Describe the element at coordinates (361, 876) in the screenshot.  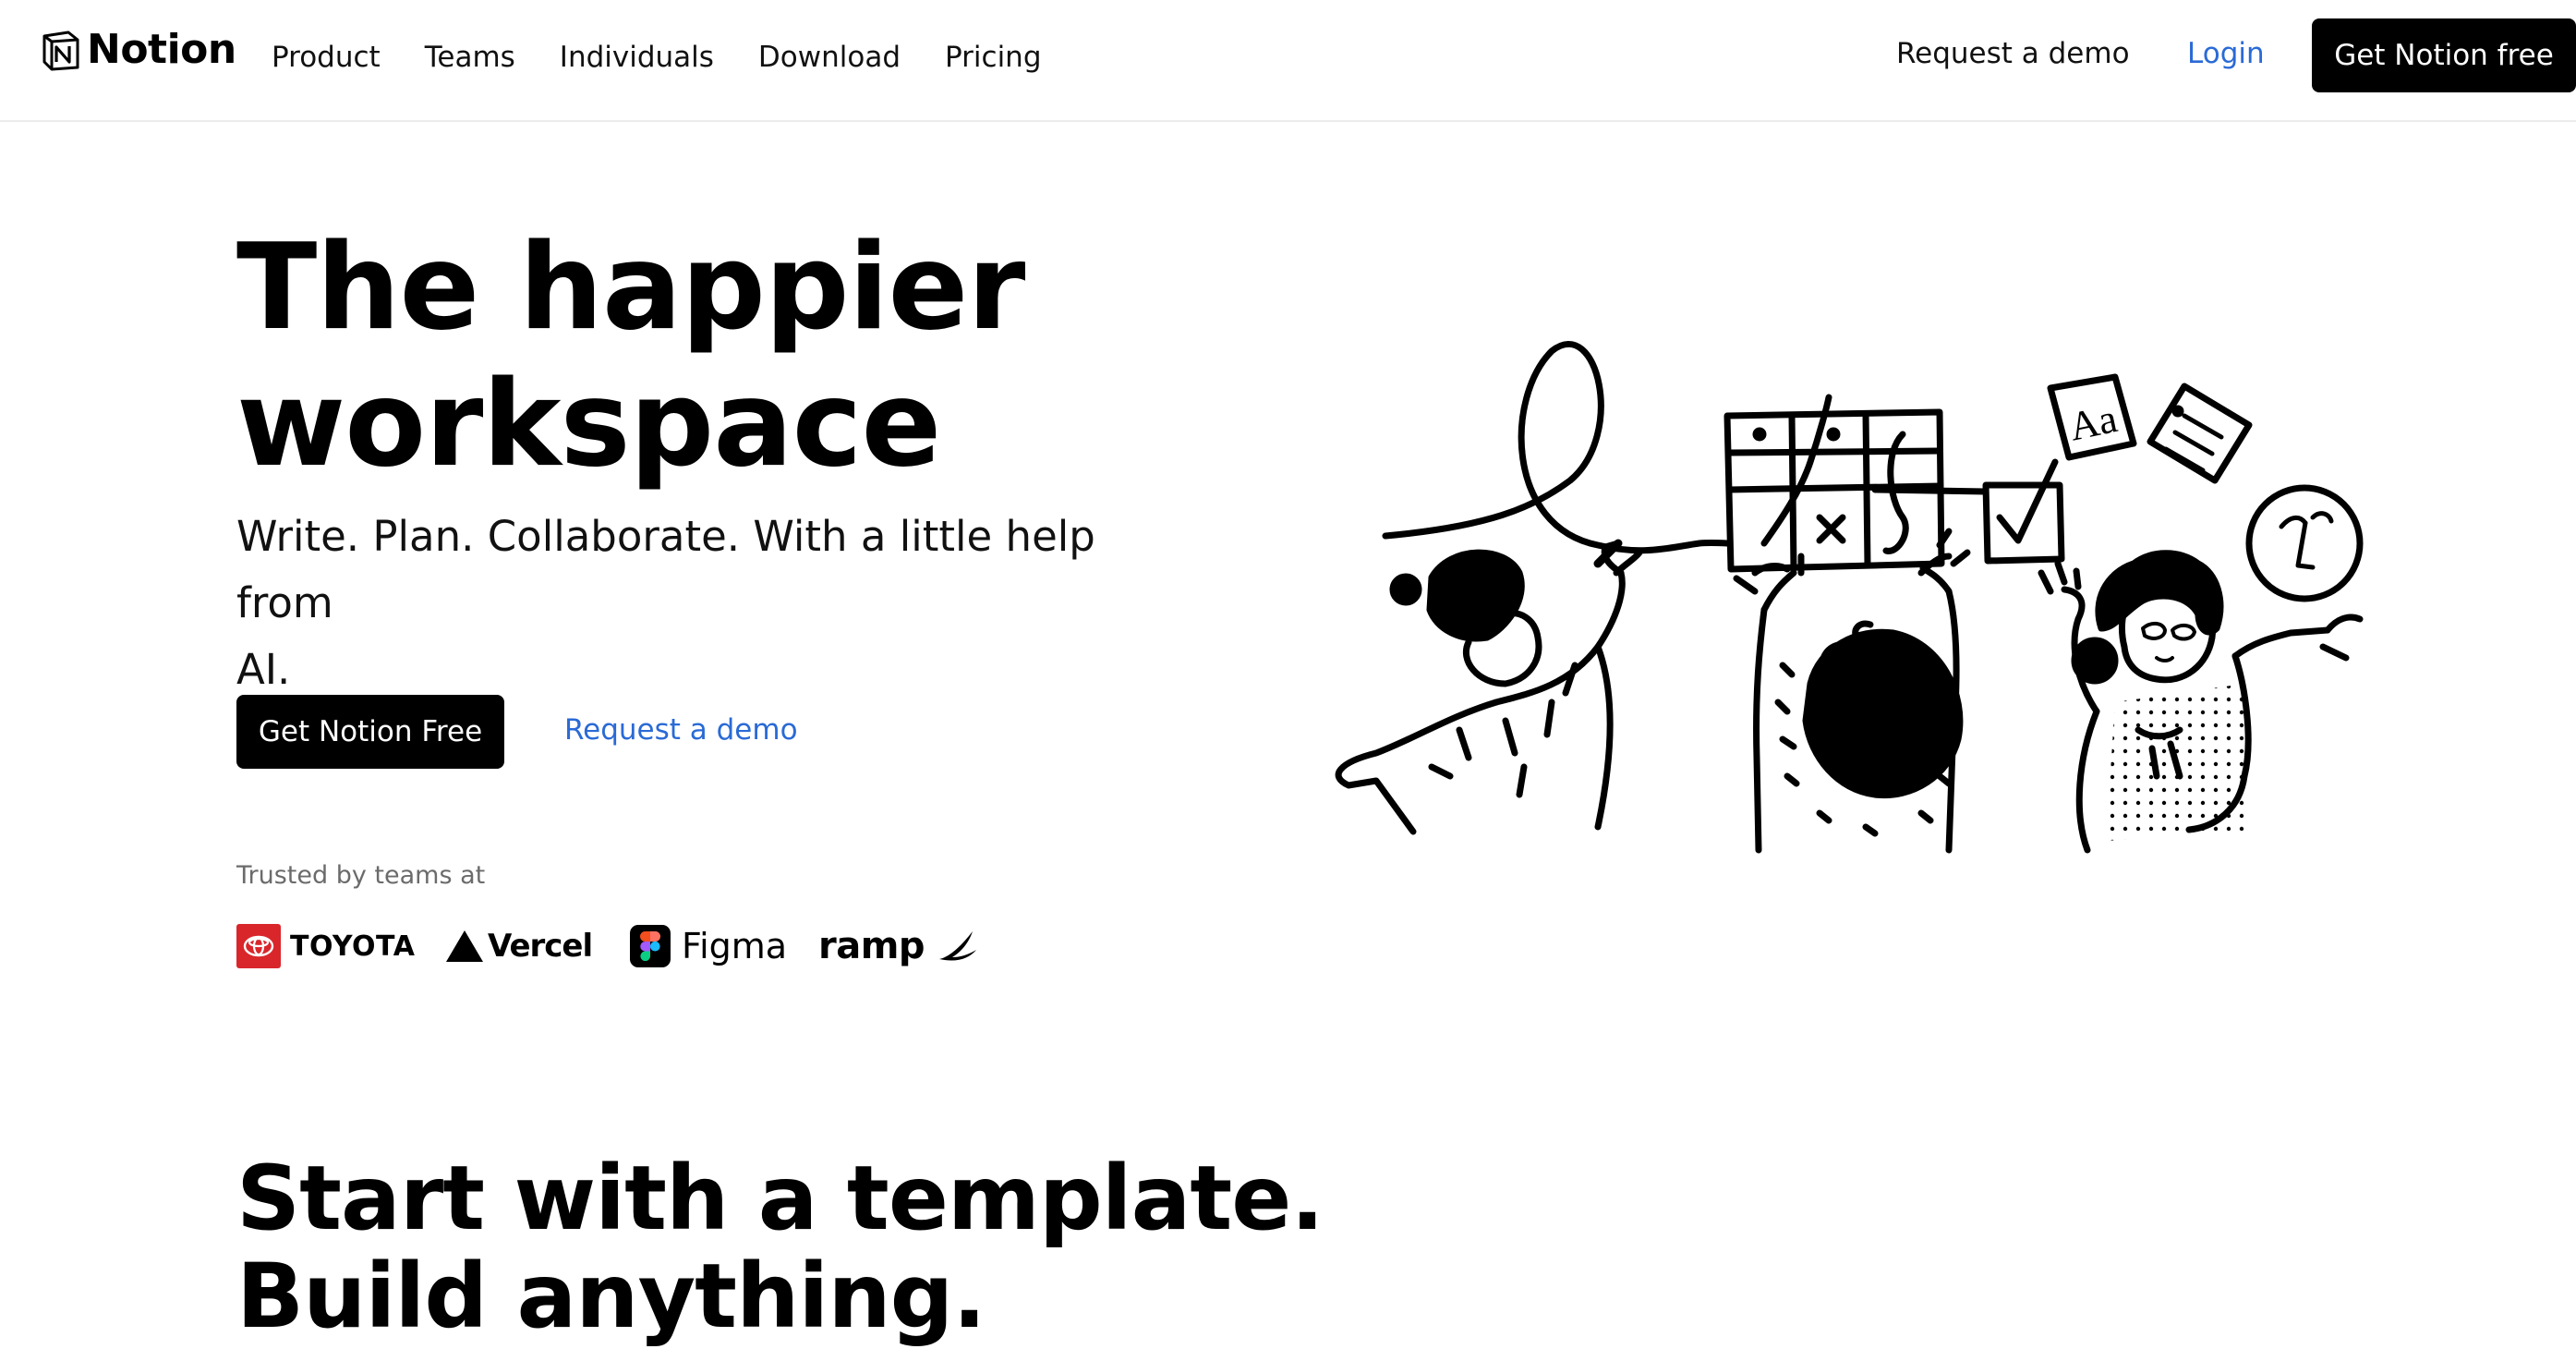
I see `trusted-by-label: Trusted by teams at` at that location.